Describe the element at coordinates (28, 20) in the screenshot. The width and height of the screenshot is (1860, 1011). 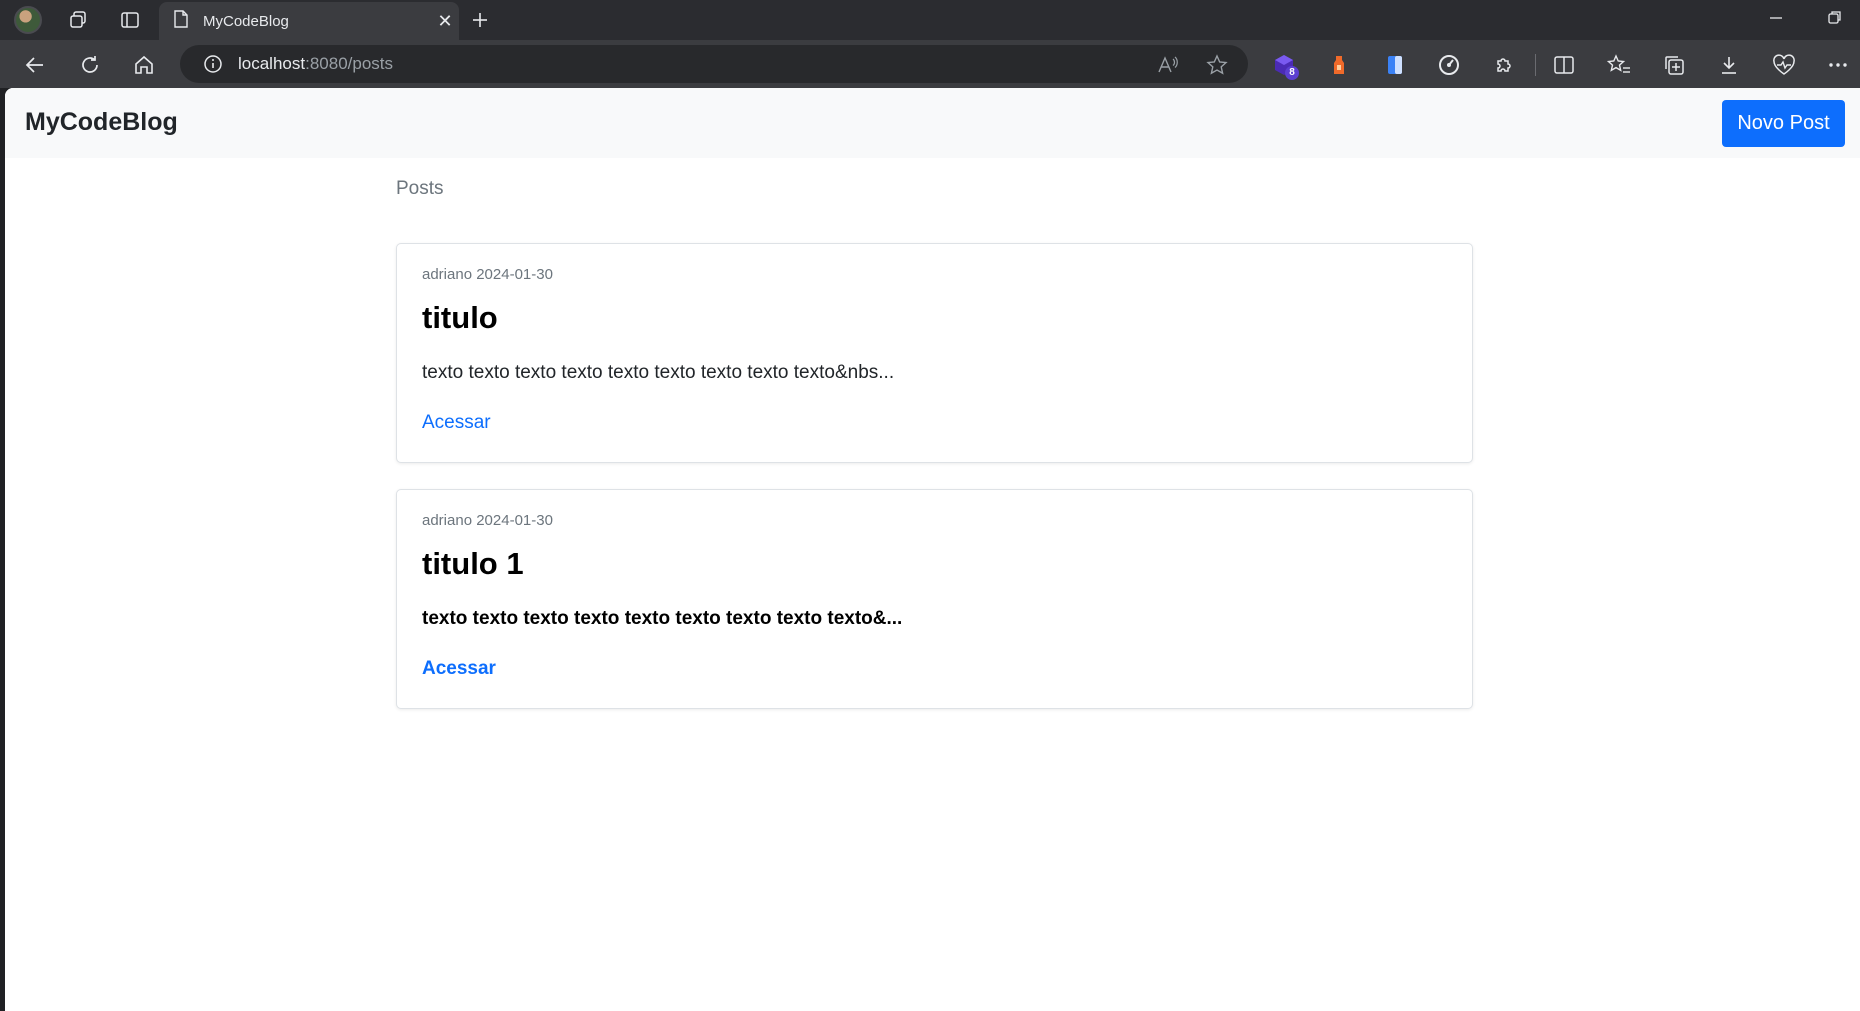
I see `profile-avatar` at that location.